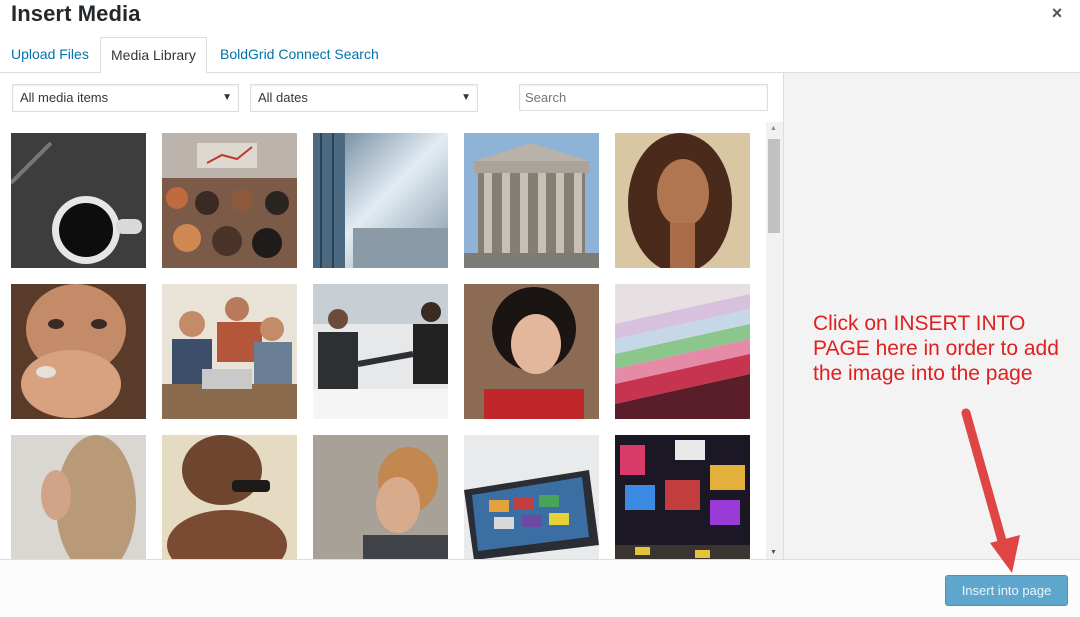 The height and width of the screenshot is (617, 1080). I want to click on scroll-thumb, so click(774, 186).